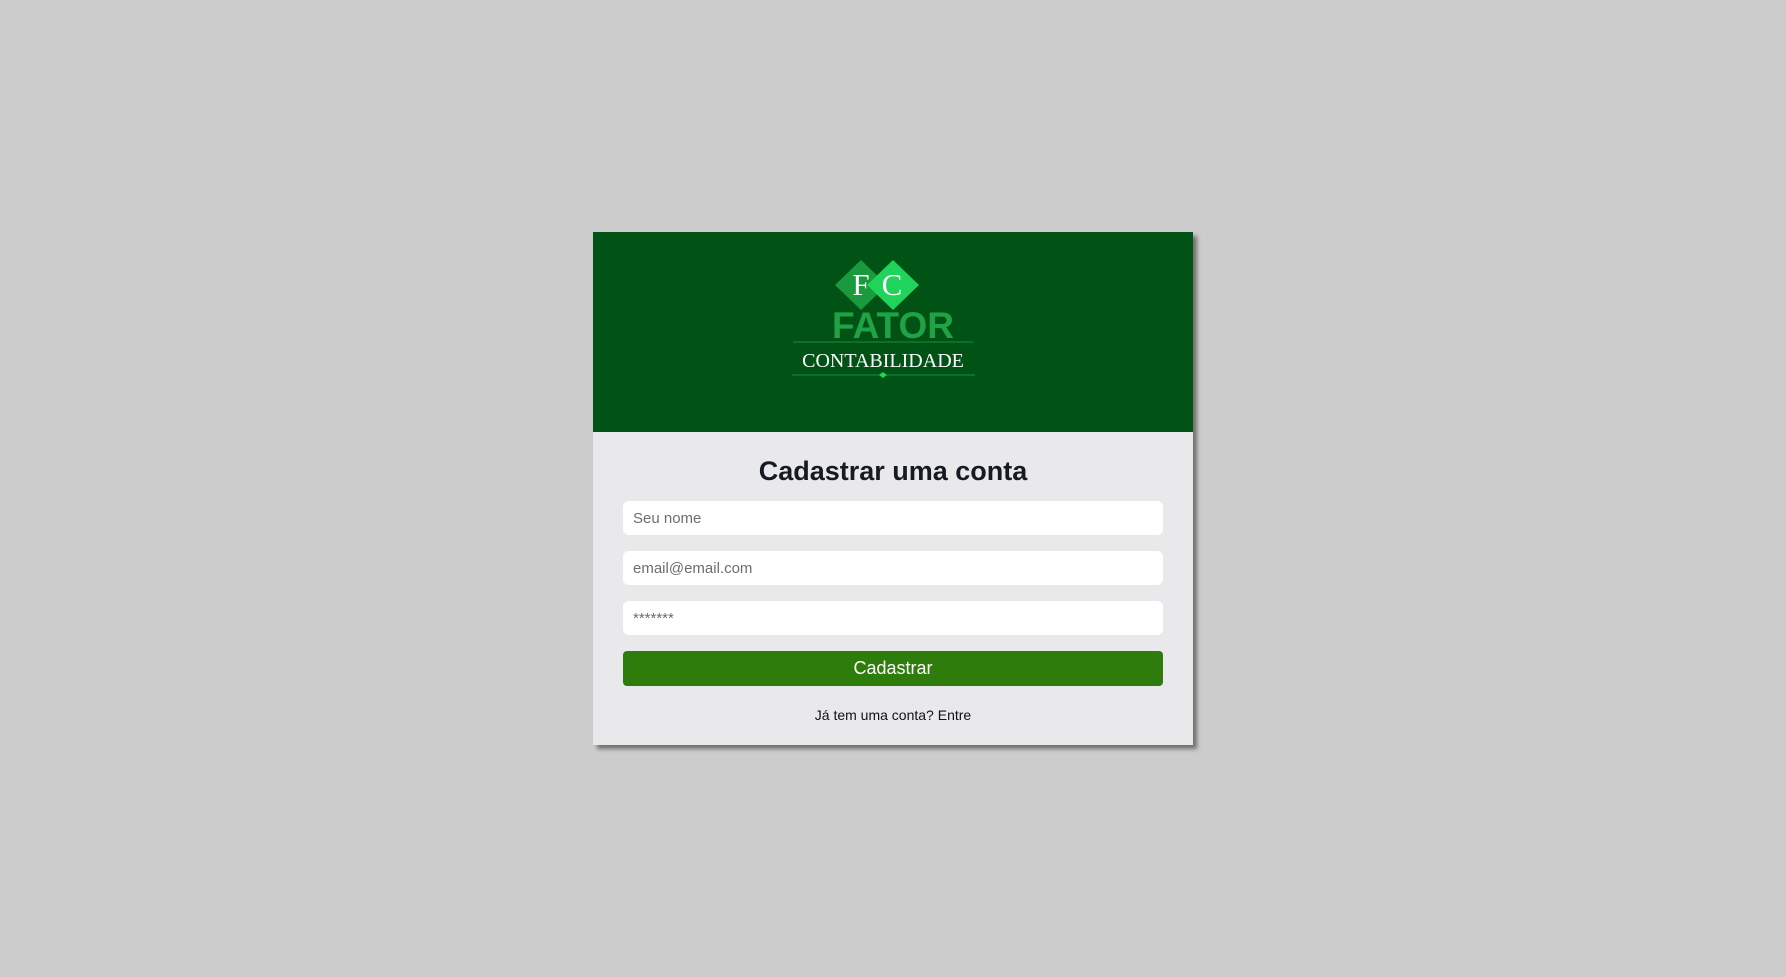  I want to click on password-input, so click(893, 618).